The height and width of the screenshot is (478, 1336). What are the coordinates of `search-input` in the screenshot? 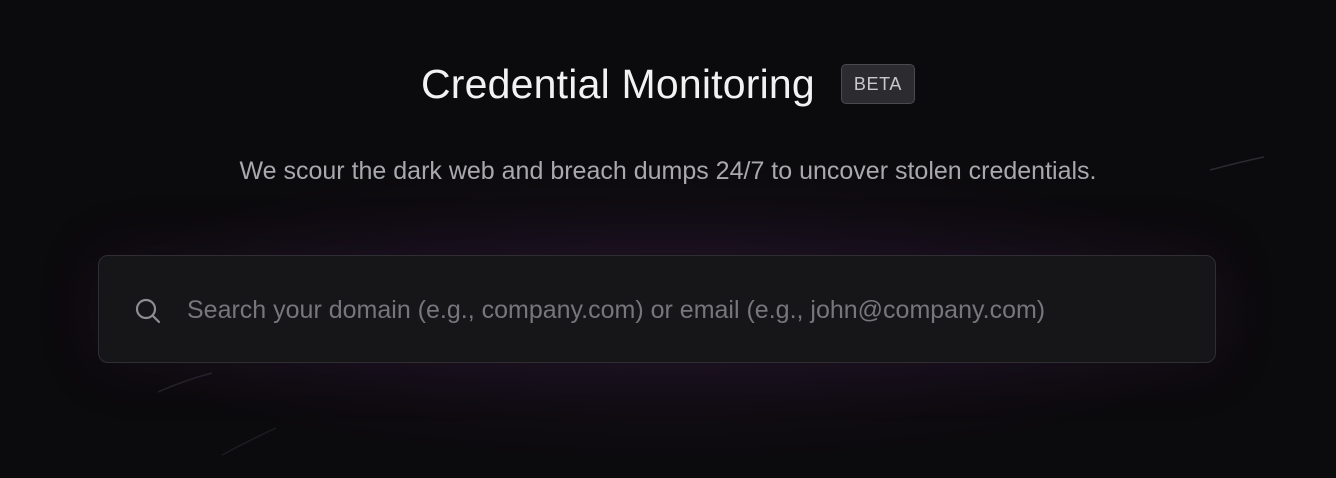 It's located at (654, 310).